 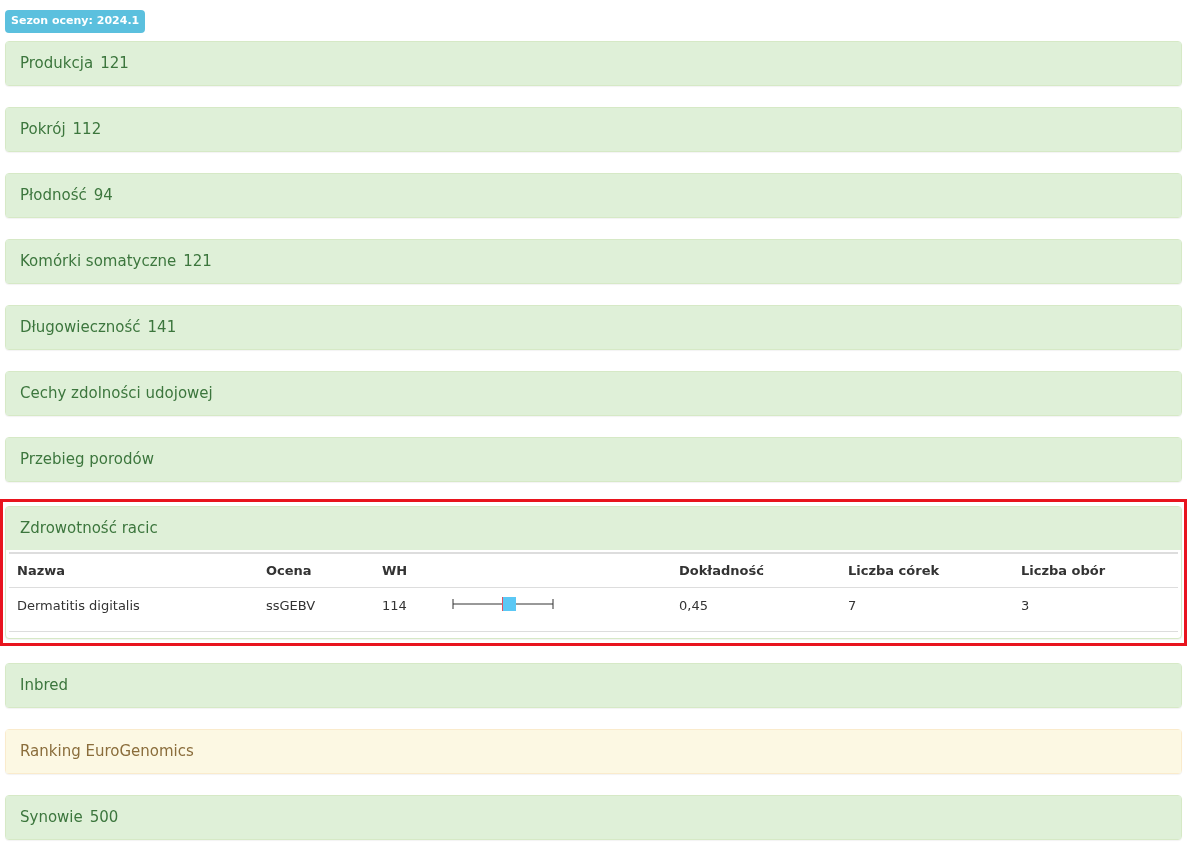 I want to click on panel-title: Zdrowotność racic, so click(x=89, y=528).